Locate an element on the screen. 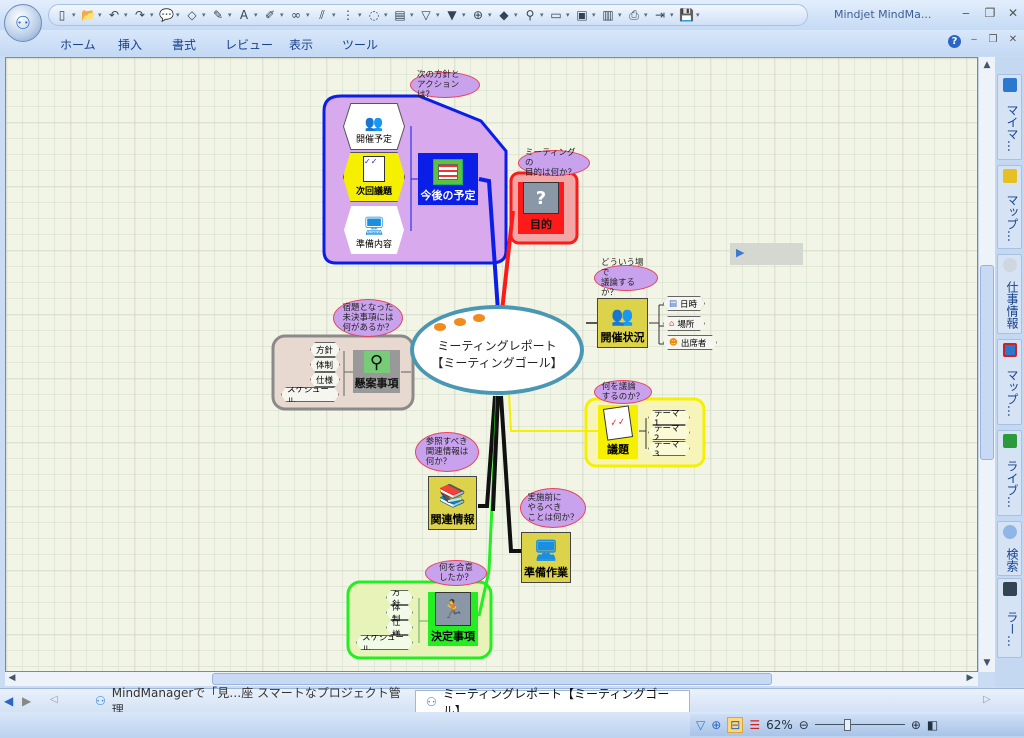 This screenshot has height=738, width=1024. relationship-icon: ⋮ is located at coordinates (348, 15).